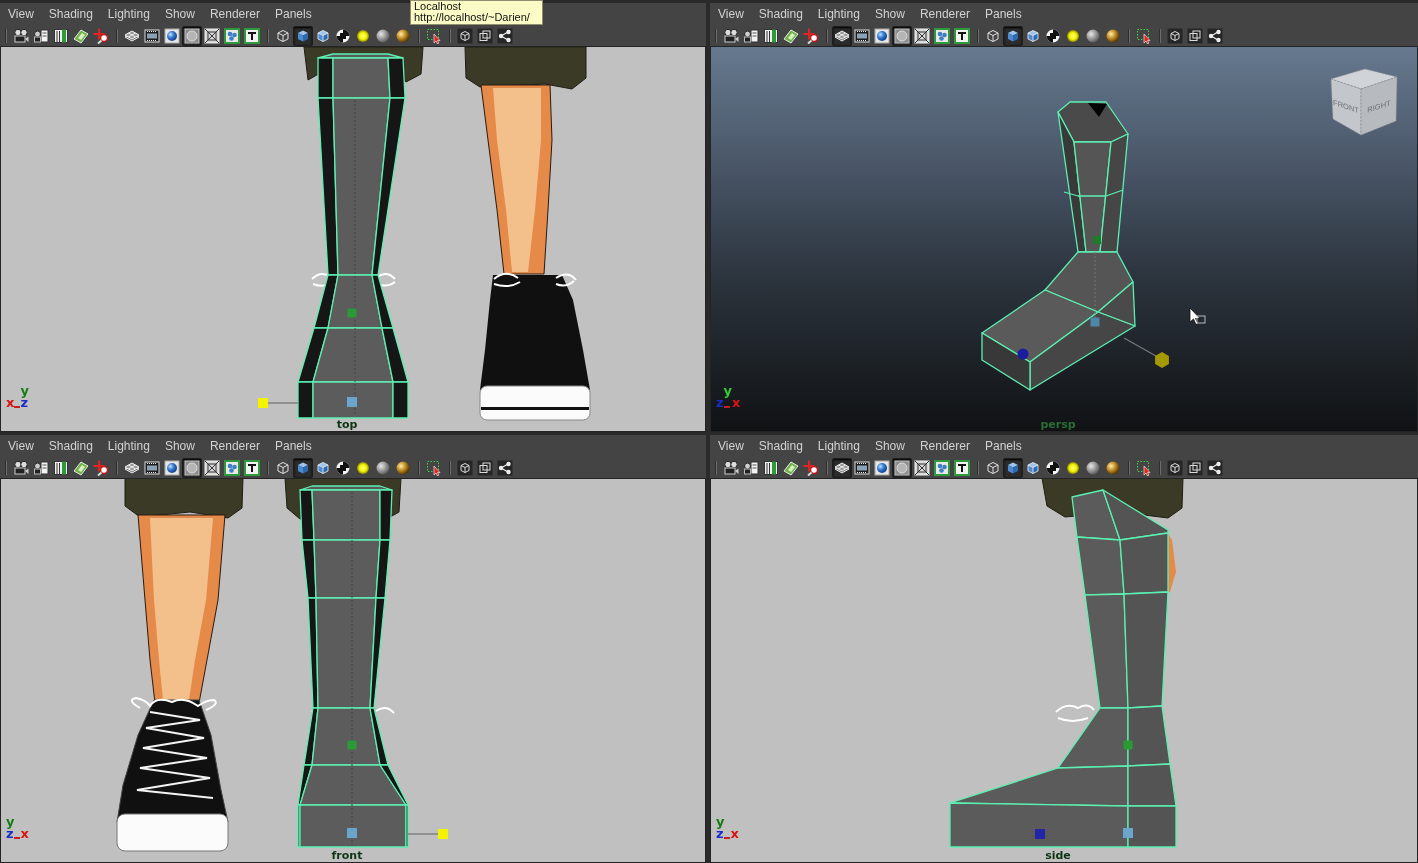 This screenshot has width=1418, height=863. Describe the element at coordinates (323, 35) in the screenshot. I see `outlined-cube-icon` at that location.